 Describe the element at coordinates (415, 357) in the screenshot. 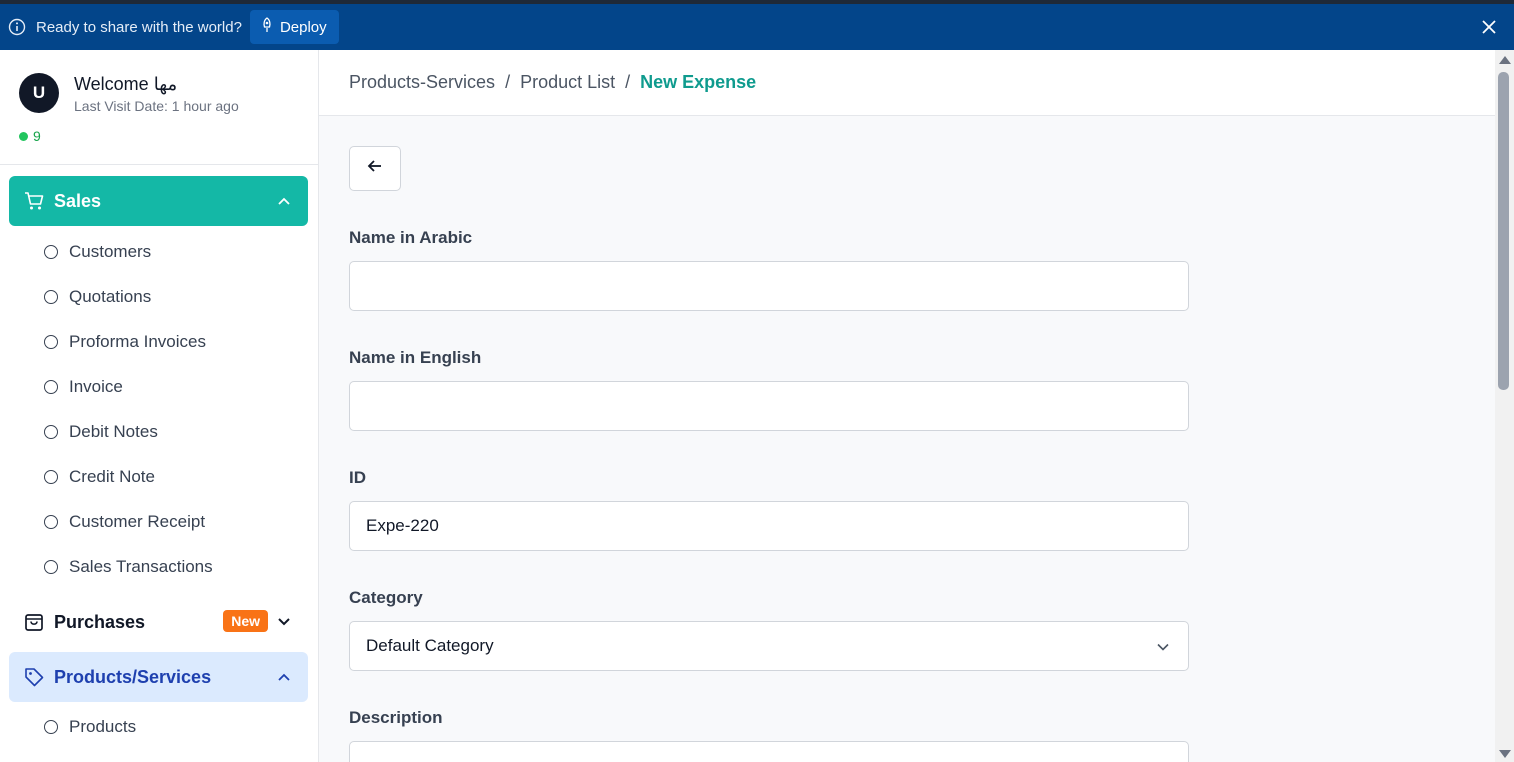

I see `name-english-label: Name in English` at that location.